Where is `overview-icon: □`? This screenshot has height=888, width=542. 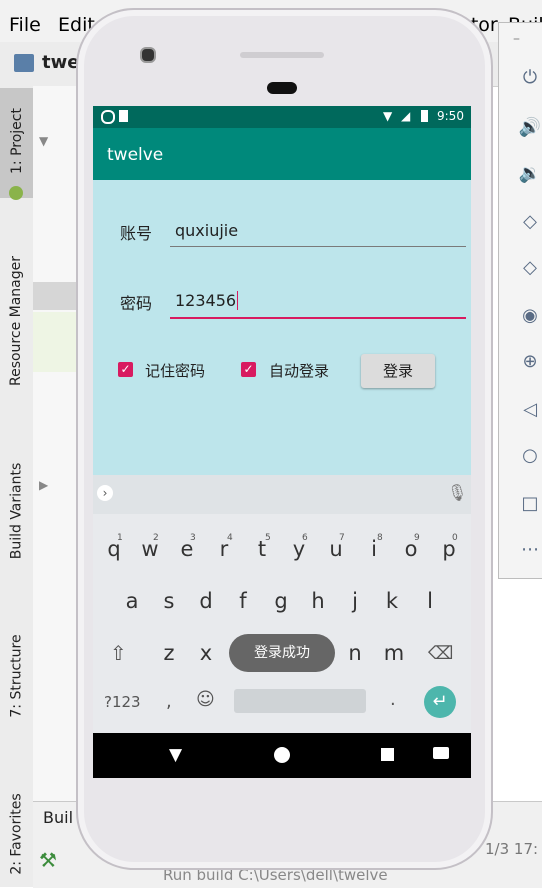
overview-icon: □ is located at coordinates (530, 504).